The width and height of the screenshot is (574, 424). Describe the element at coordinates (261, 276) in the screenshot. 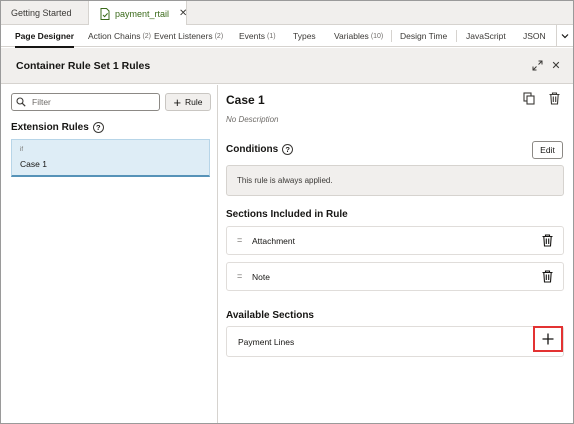

I see `section-label: Note` at that location.